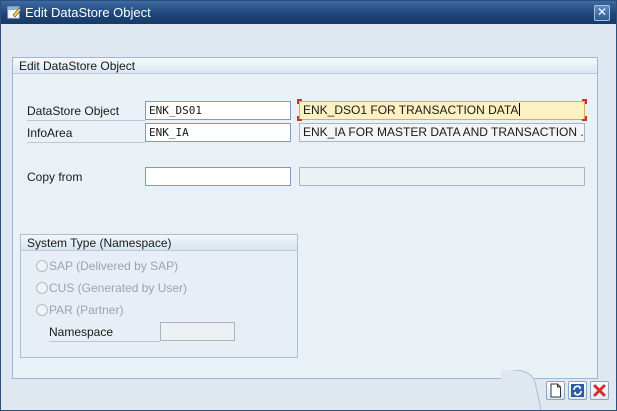 Image resolution: width=617 pixels, height=411 pixels. Describe the element at coordinates (118, 288) in the screenshot. I see `radio-label: CUS (Generated by User)` at that location.